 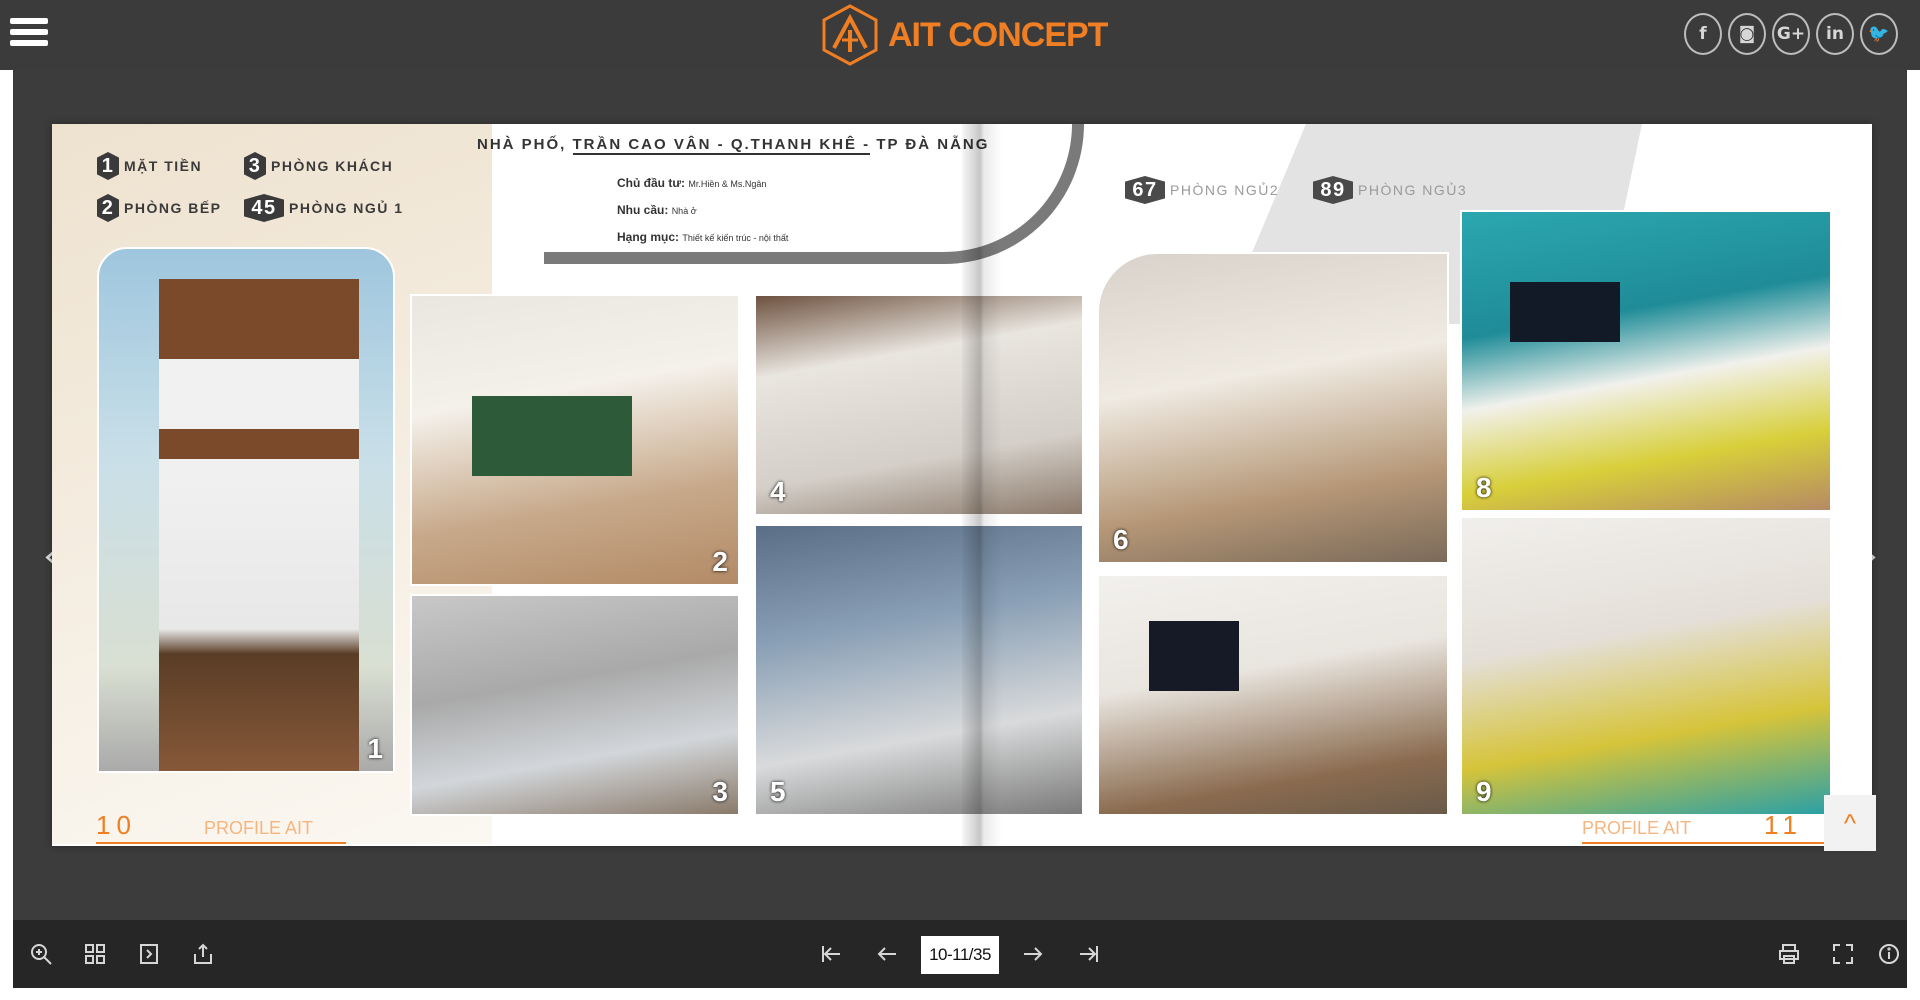 I want to click on google-plus-icon: G+, so click(x=1791, y=34).